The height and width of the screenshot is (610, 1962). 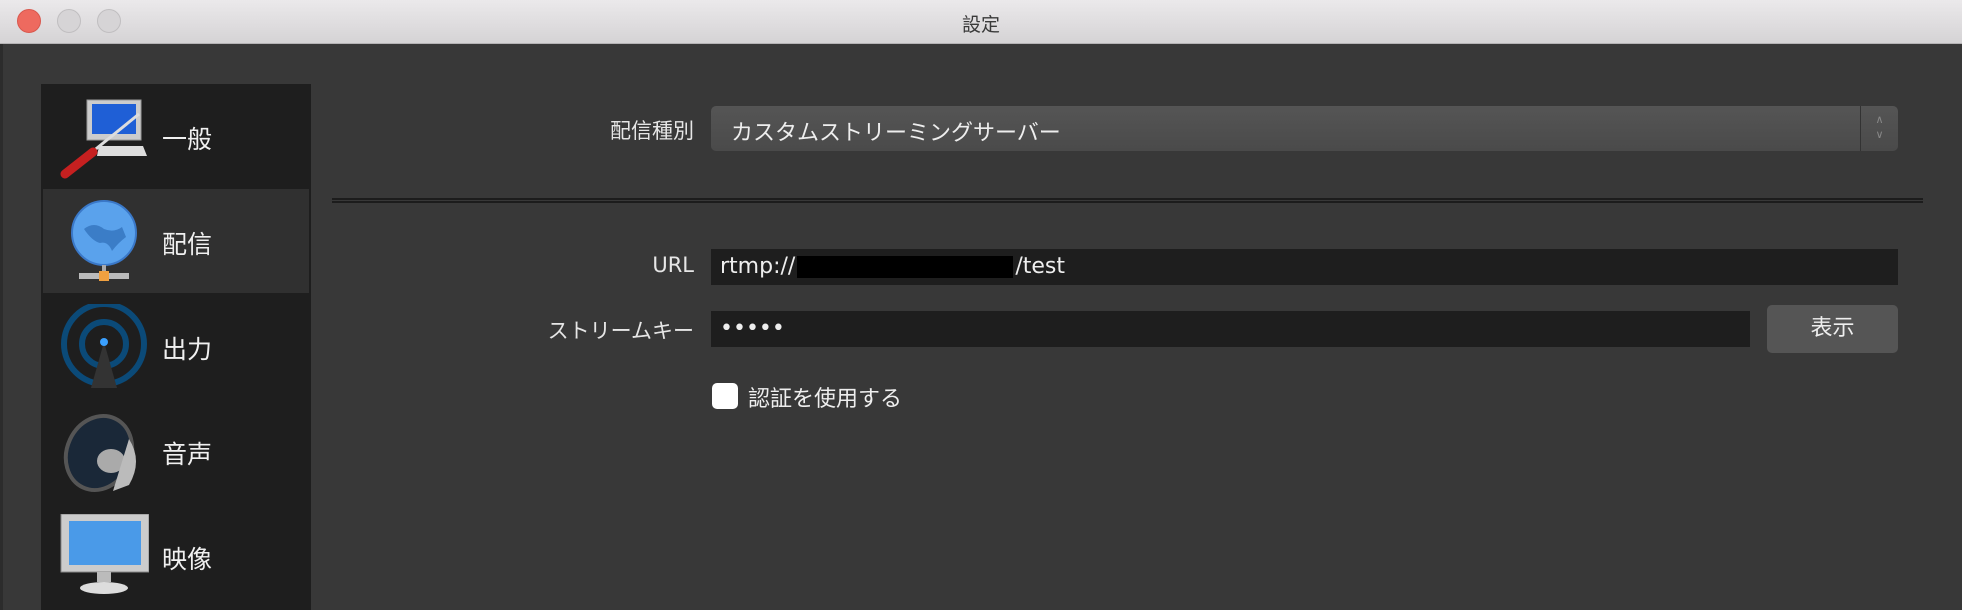 What do you see at coordinates (104, 240) in the screenshot?
I see `globe-network-icon` at bounding box center [104, 240].